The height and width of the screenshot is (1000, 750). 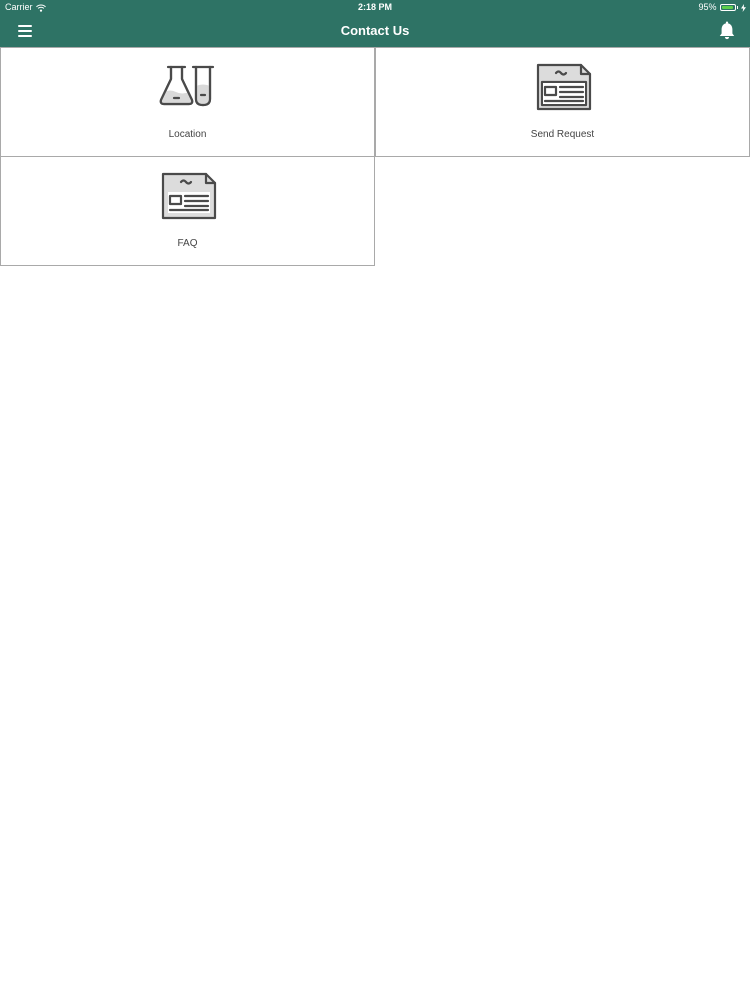 What do you see at coordinates (187, 243) in the screenshot?
I see `tile-label: FAQ` at bounding box center [187, 243].